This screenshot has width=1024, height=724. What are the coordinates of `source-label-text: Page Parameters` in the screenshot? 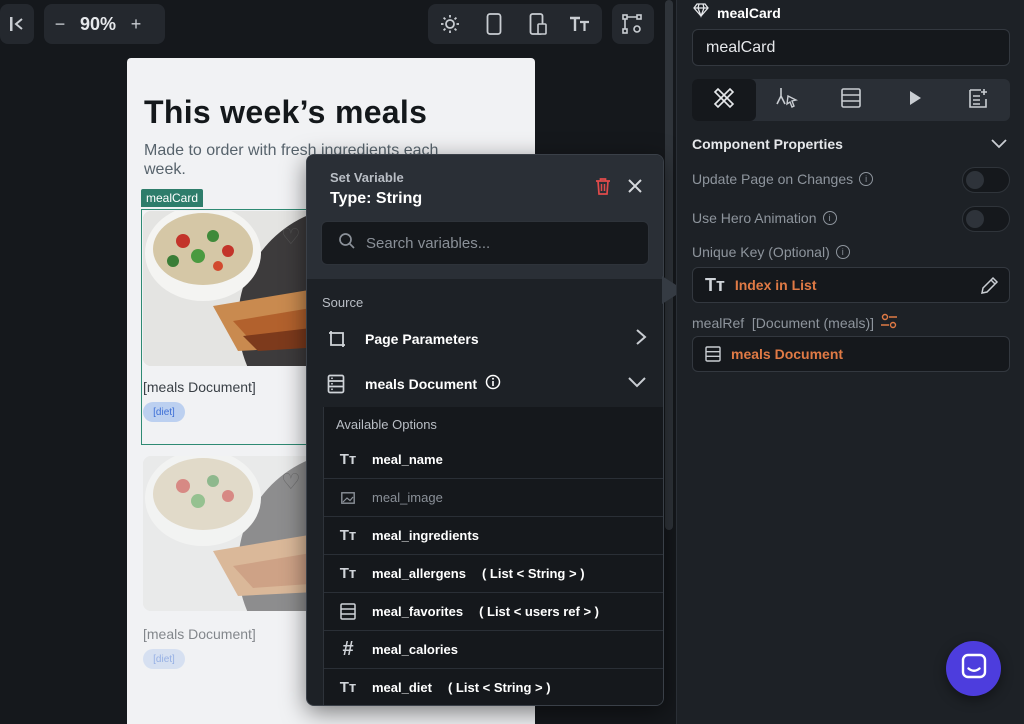 It's located at (422, 339).